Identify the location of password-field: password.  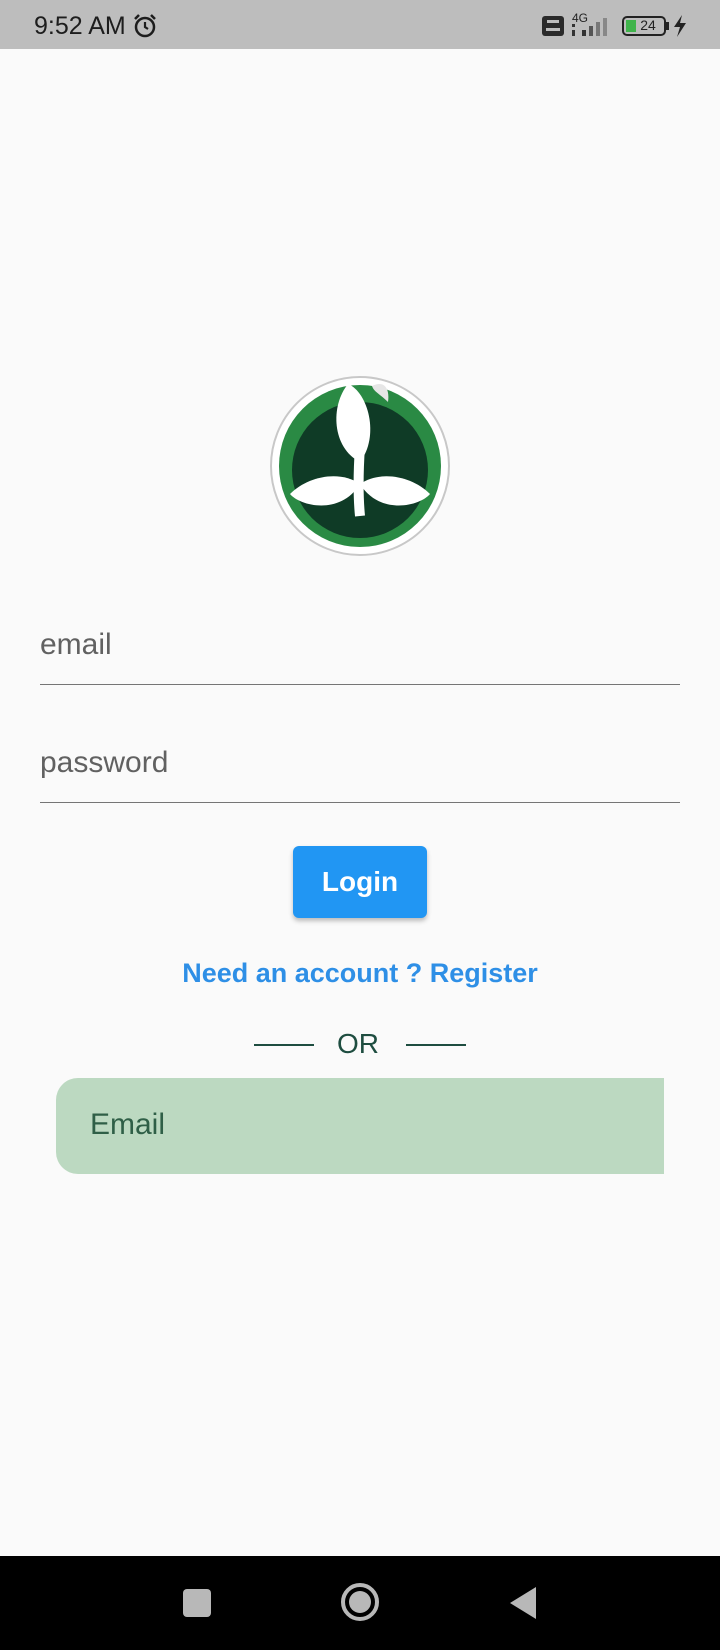
(360, 767).